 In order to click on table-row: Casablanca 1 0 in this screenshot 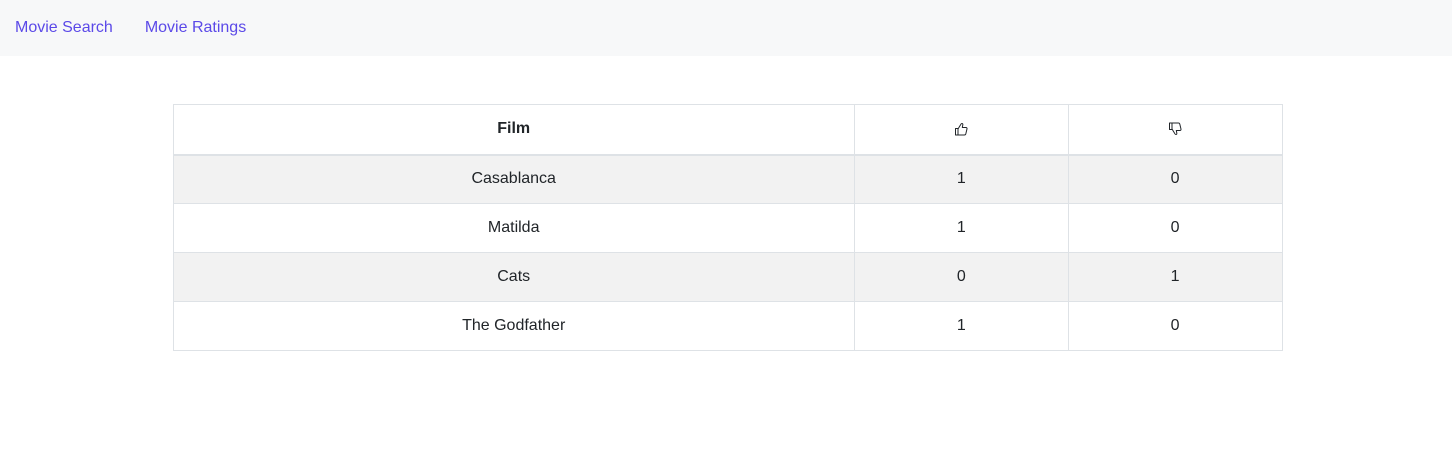, I will do `click(727, 179)`.